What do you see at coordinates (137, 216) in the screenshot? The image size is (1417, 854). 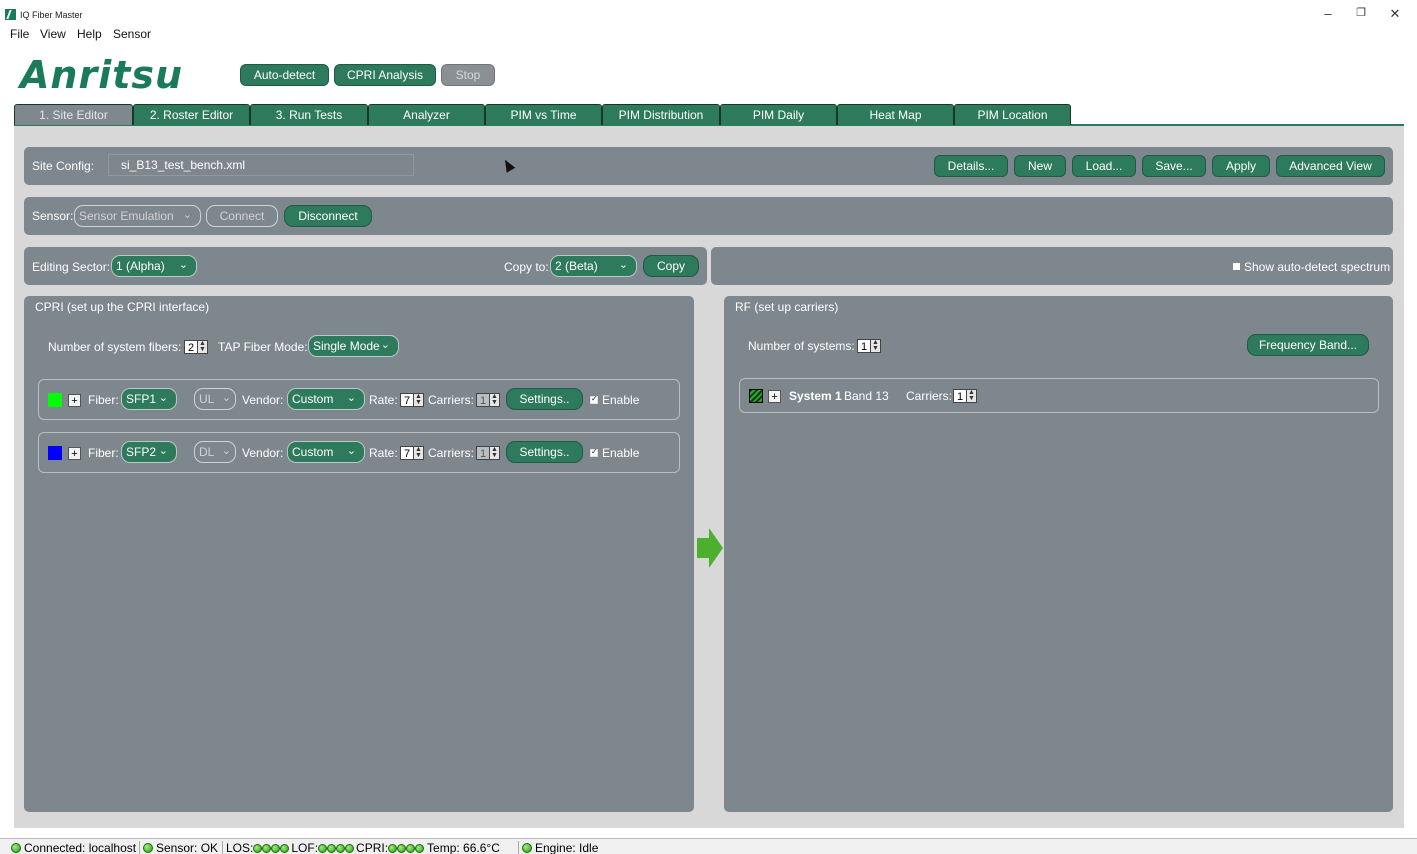 I see `sensor-select: Sensor Emulation ⌄` at bounding box center [137, 216].